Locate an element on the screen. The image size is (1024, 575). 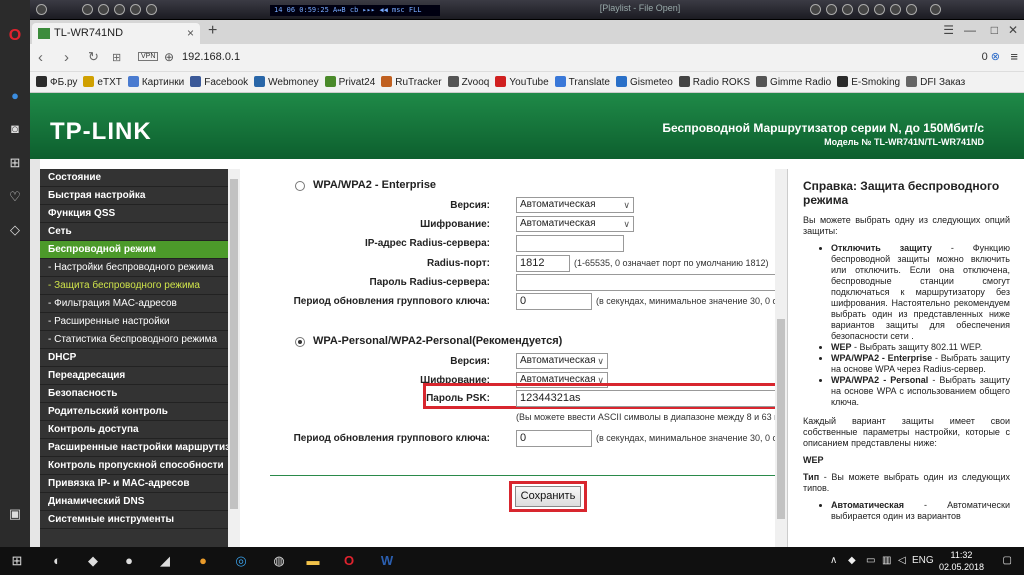
personal-radio is located at coordinates (300, 342).